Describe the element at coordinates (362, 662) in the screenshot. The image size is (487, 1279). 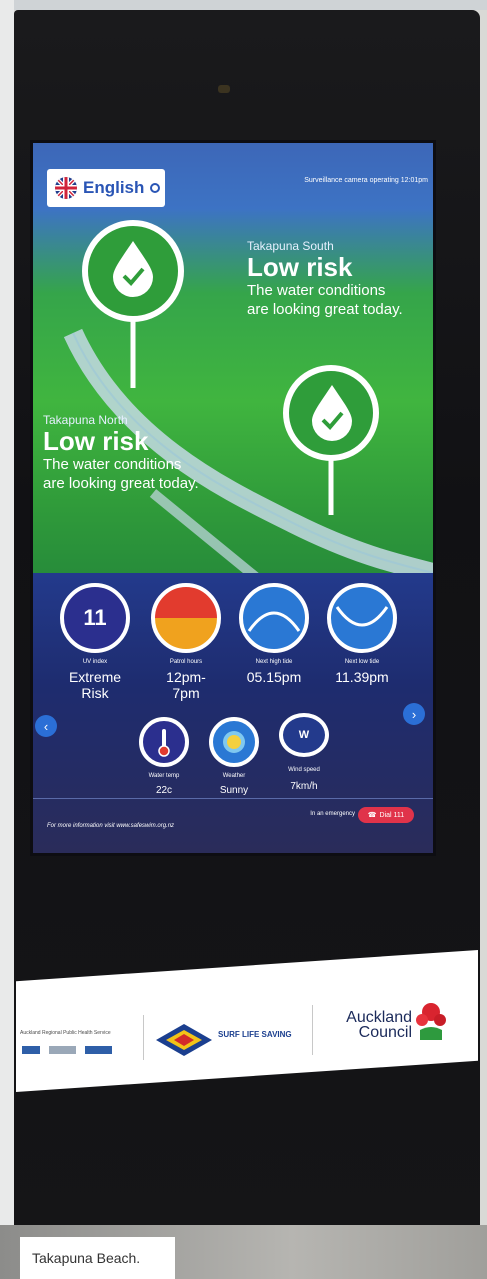
I see `low-tide-label: Next low tide` at that location.